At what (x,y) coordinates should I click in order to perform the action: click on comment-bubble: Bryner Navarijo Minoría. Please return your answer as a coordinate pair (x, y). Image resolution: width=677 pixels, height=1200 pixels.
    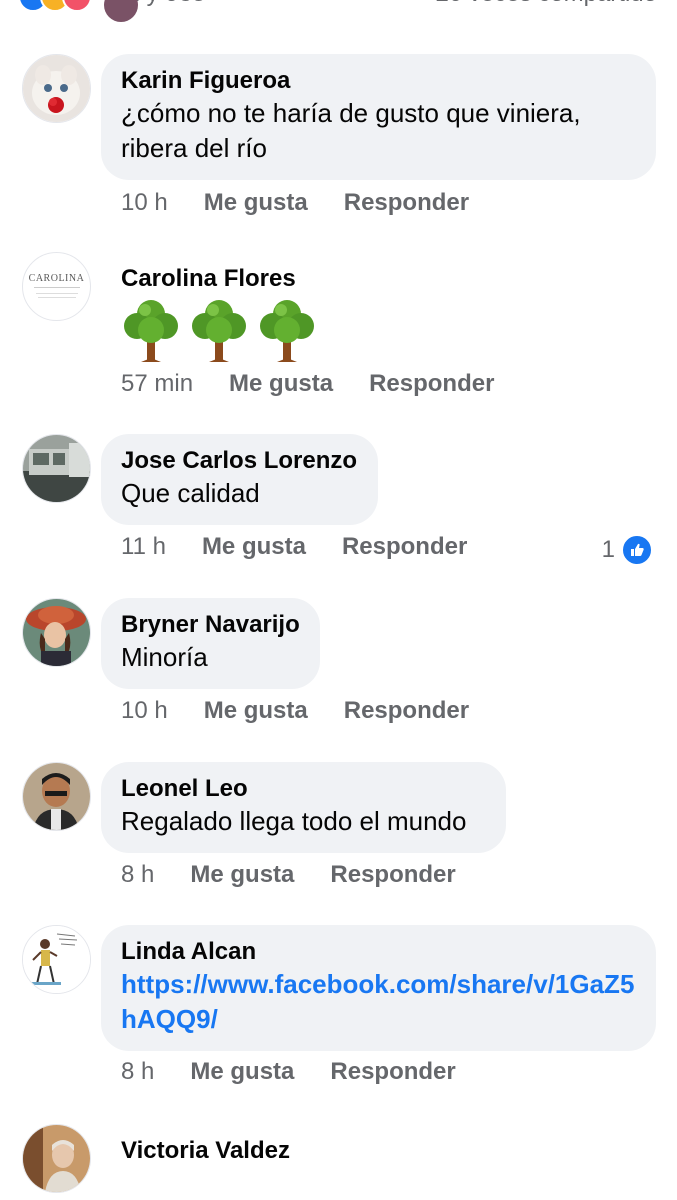
    Looking at the image, I should click on (210, 643).